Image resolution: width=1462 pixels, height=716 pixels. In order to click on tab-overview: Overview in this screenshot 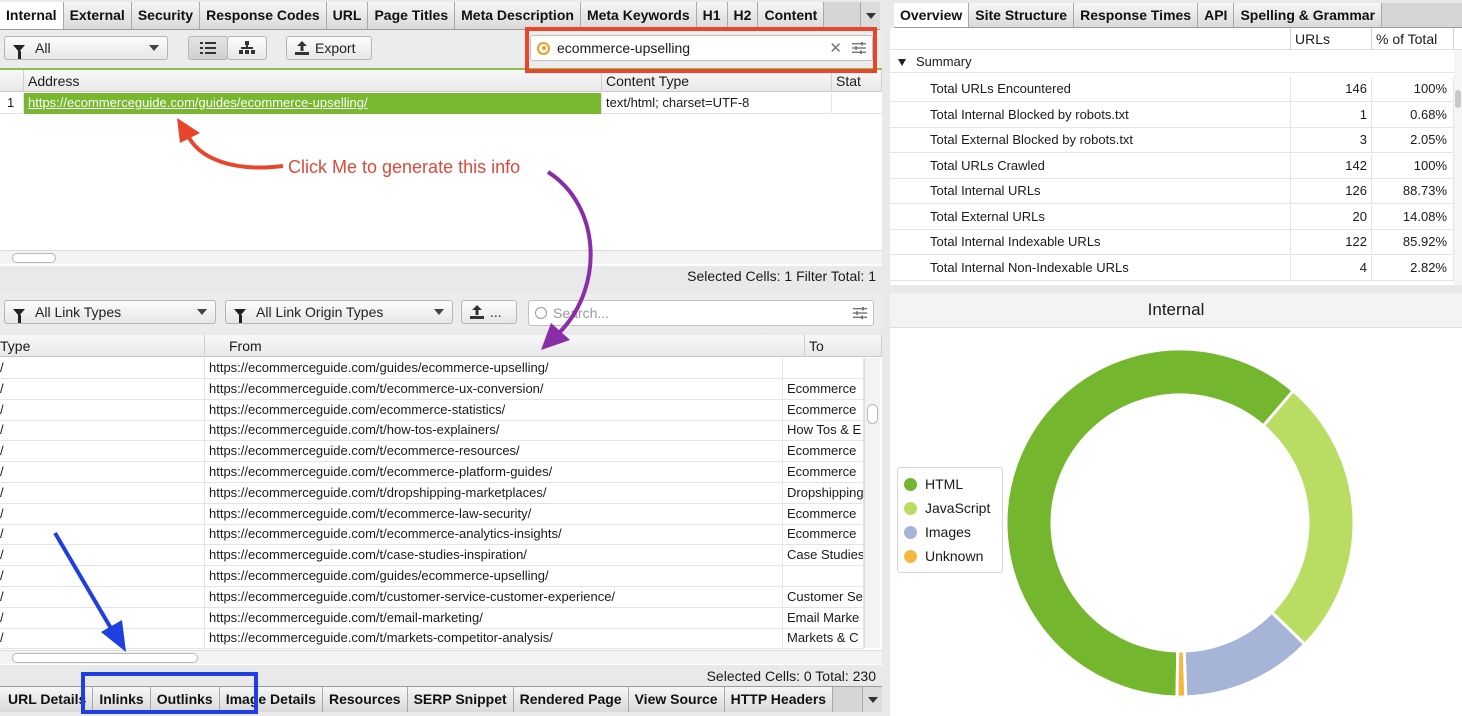, I will do `click(932, 15)`.